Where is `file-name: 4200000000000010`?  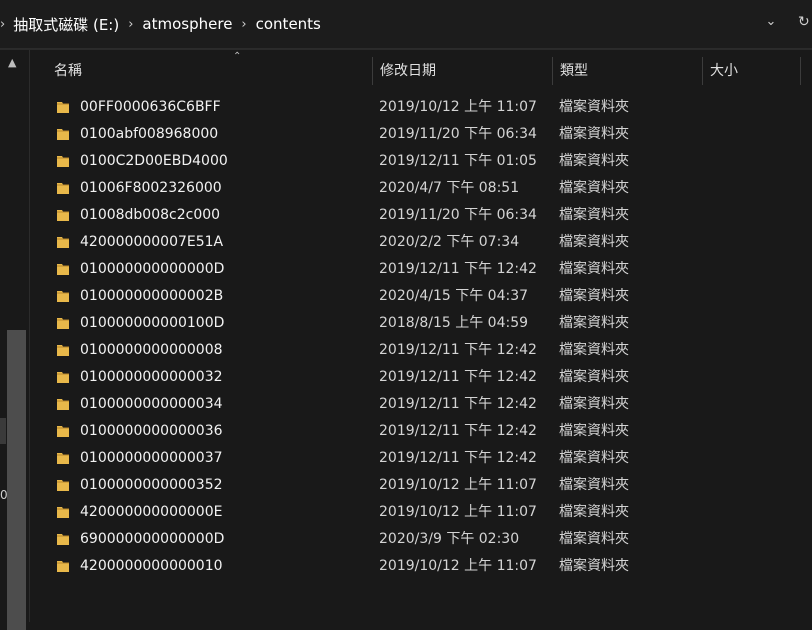
file-name: 4200000000000010 is located at coordinates (151, 566).